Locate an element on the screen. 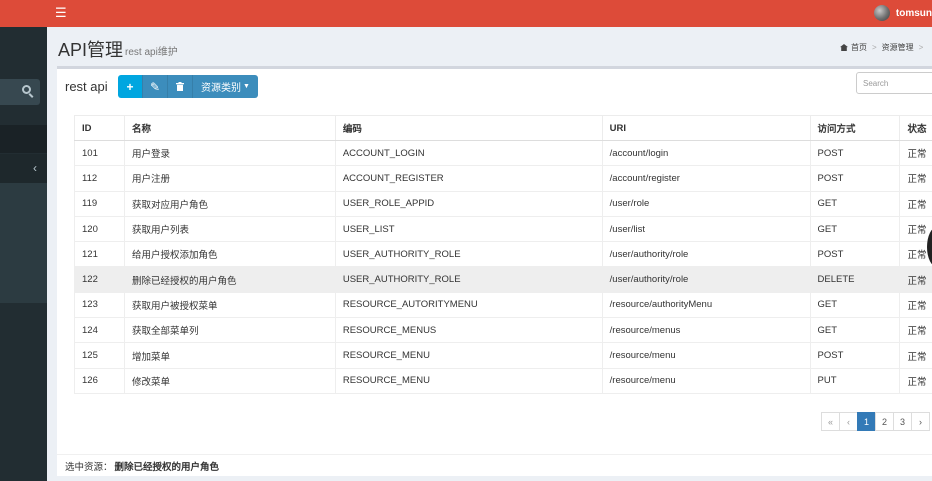 Image resolution: width=932 pixels, height=481 pixels. search-icon is located at coordinates (26, 89).